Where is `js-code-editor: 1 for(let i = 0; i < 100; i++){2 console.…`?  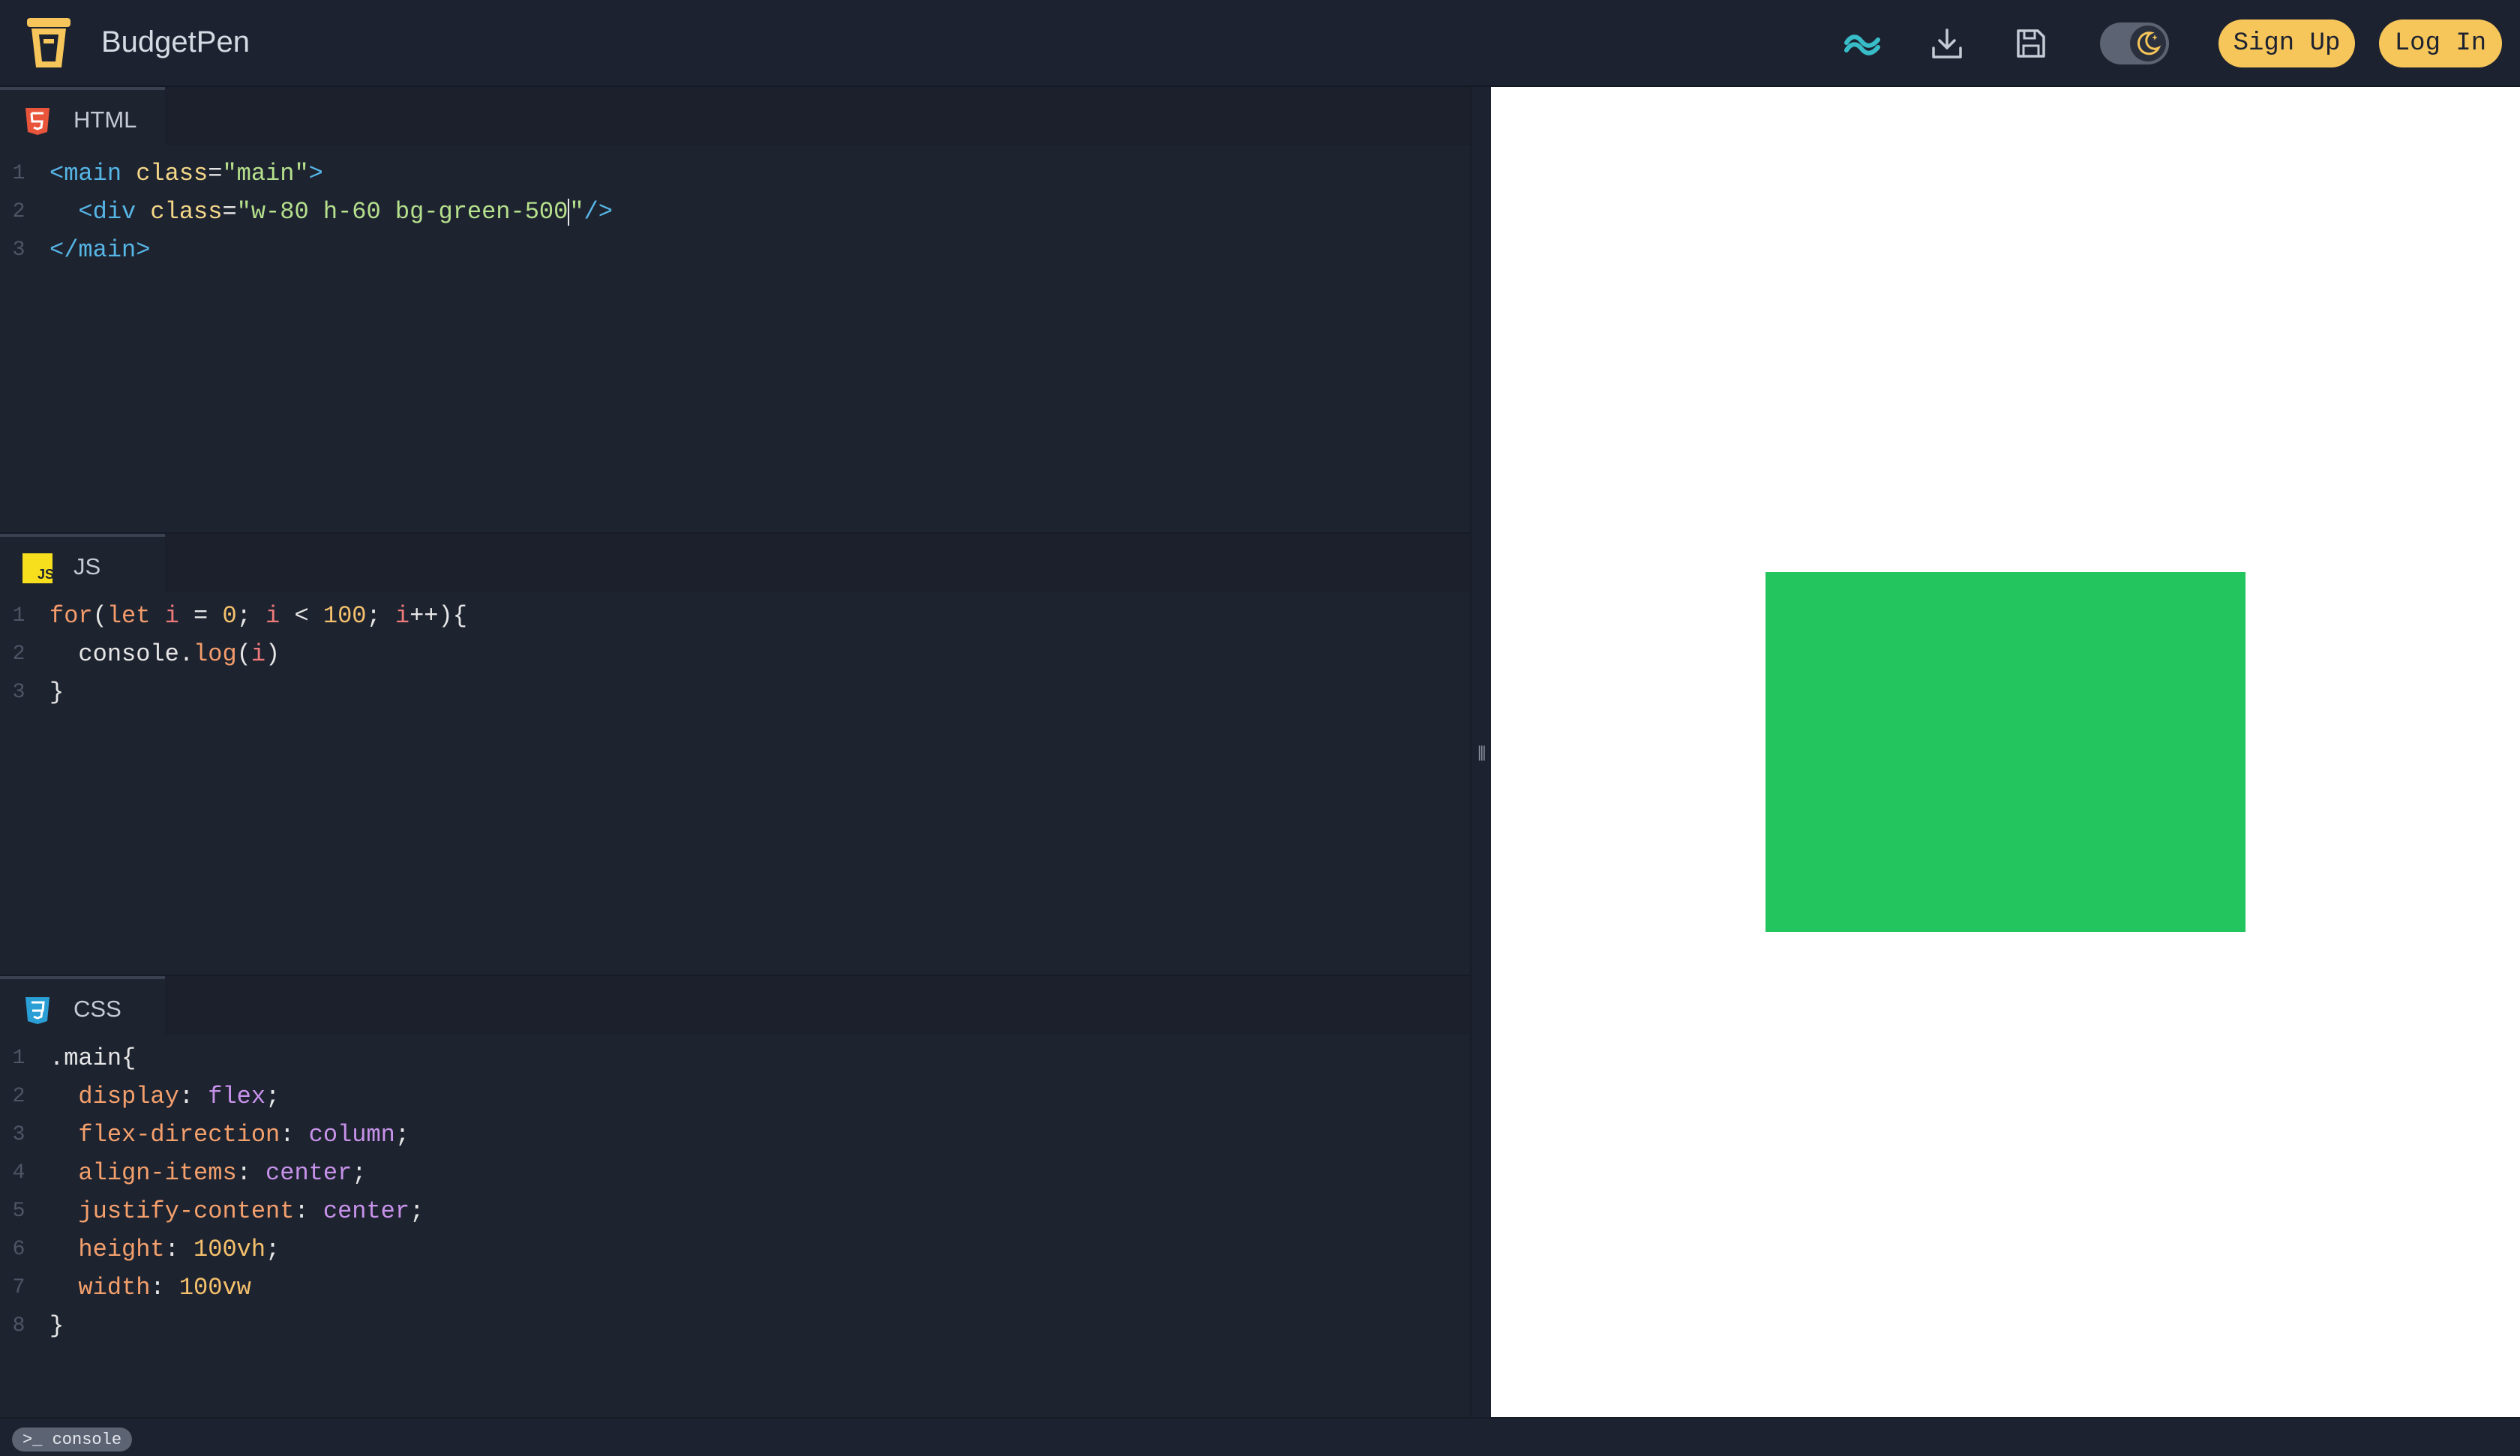
js-code-editor: 1 for(let i = 0; i < 100; i++){2 console.… is located at coordinates (735, 654).